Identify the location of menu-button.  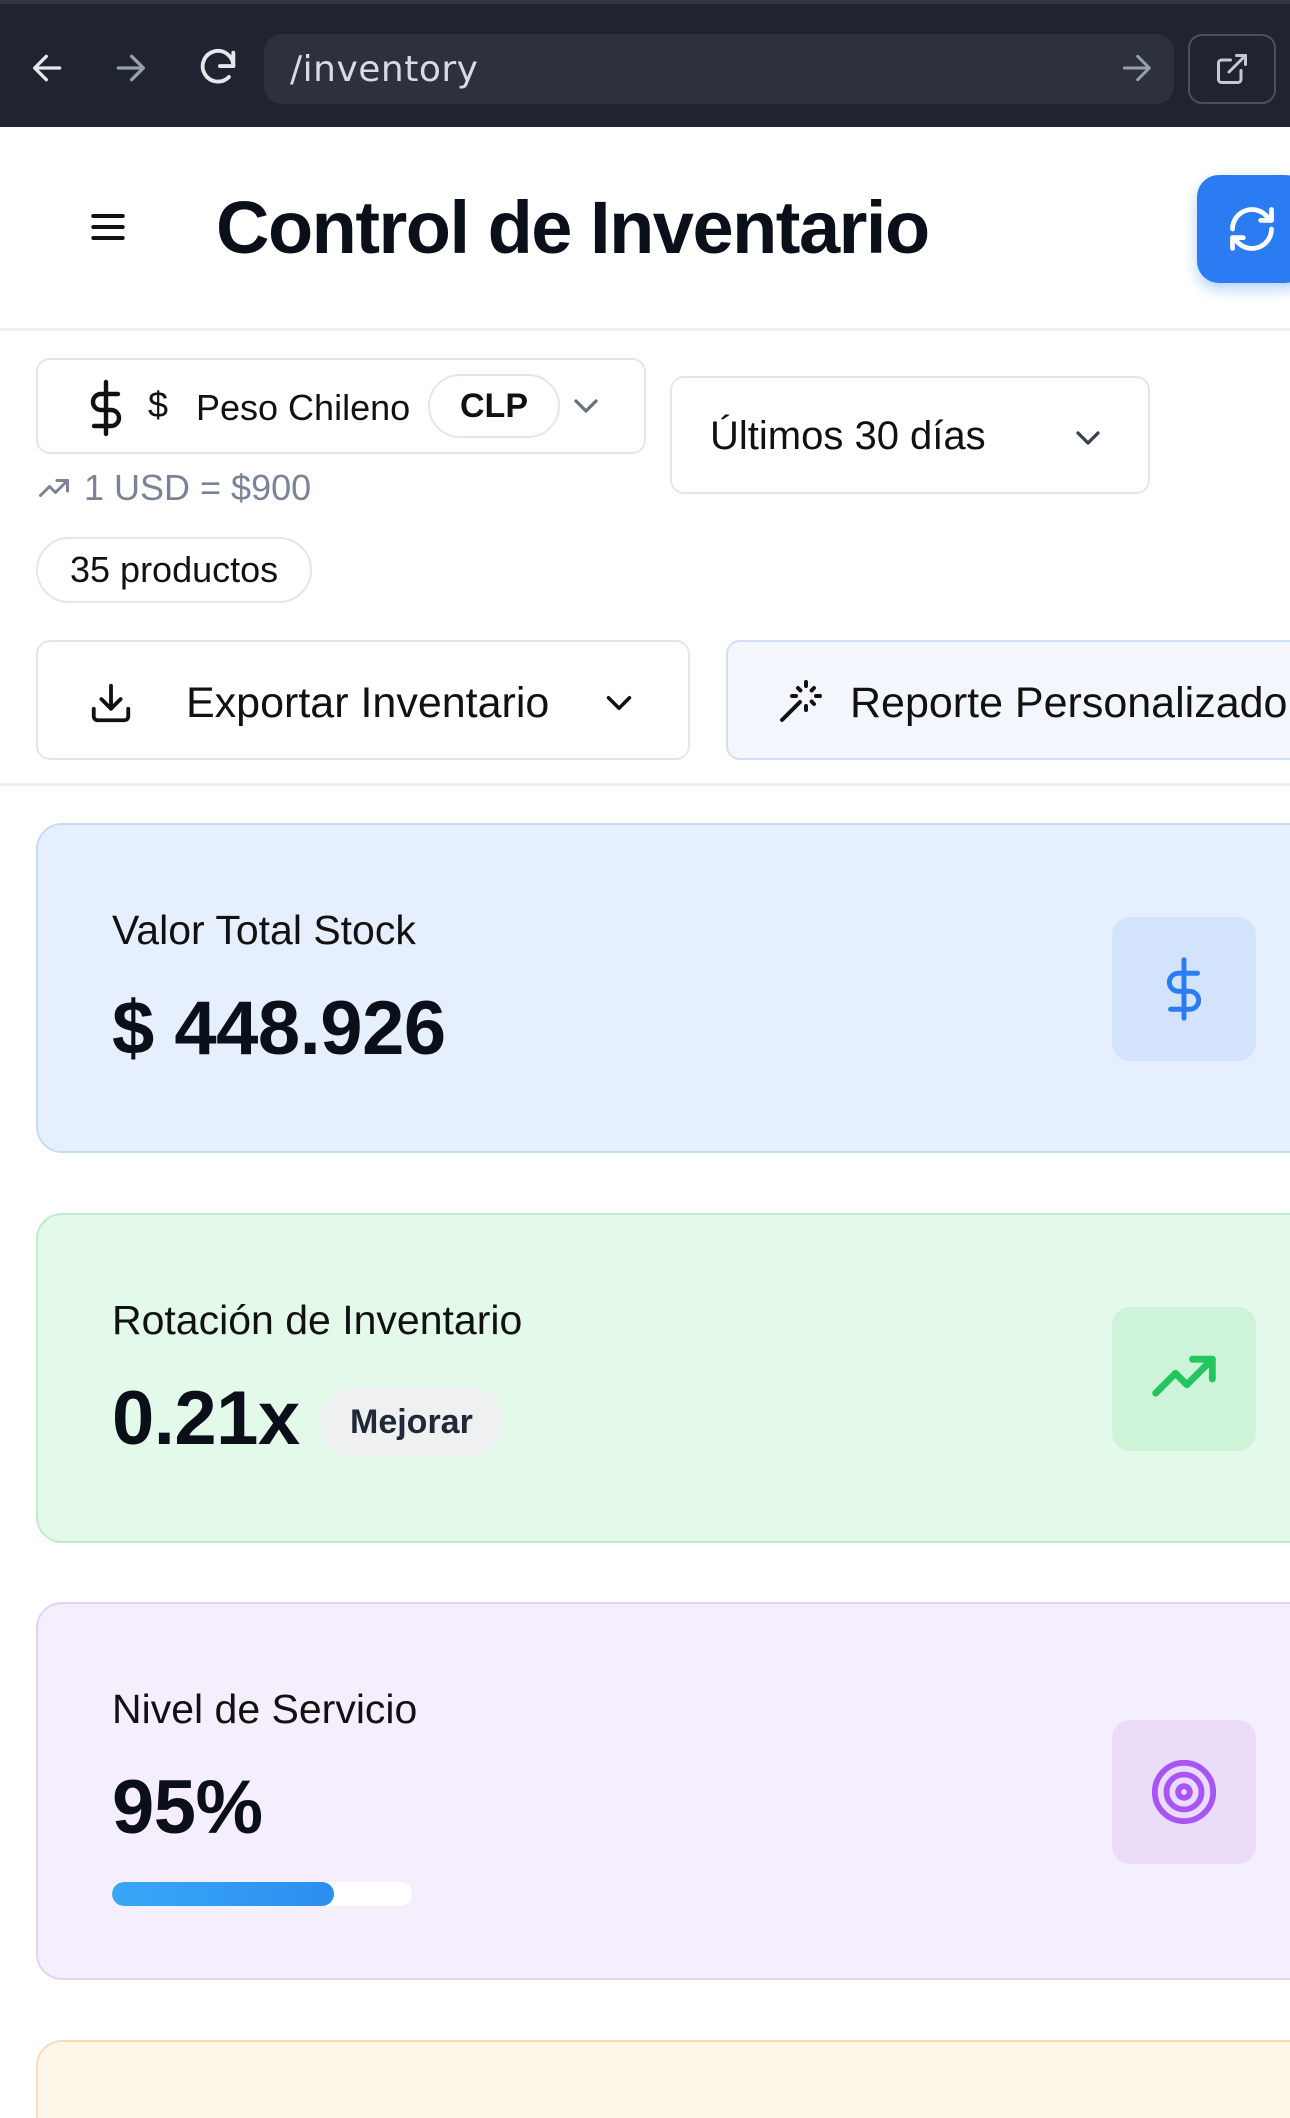
(108, 227).